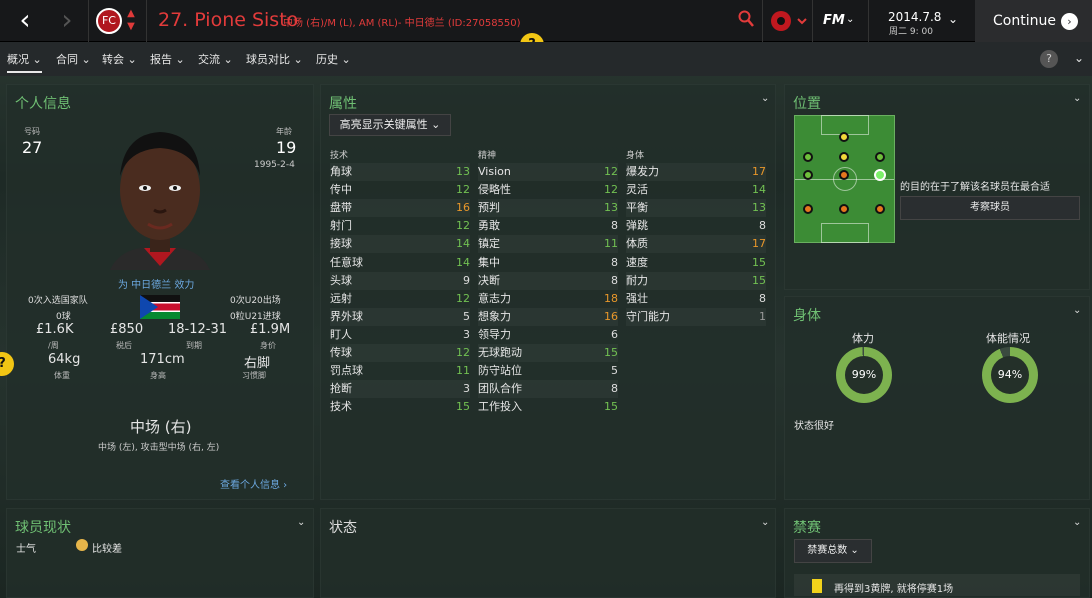  What do you see at coordinates (637, 298) in the screenshot?
I see `attribute-name: 强壮` at bounding box center [637, 298].